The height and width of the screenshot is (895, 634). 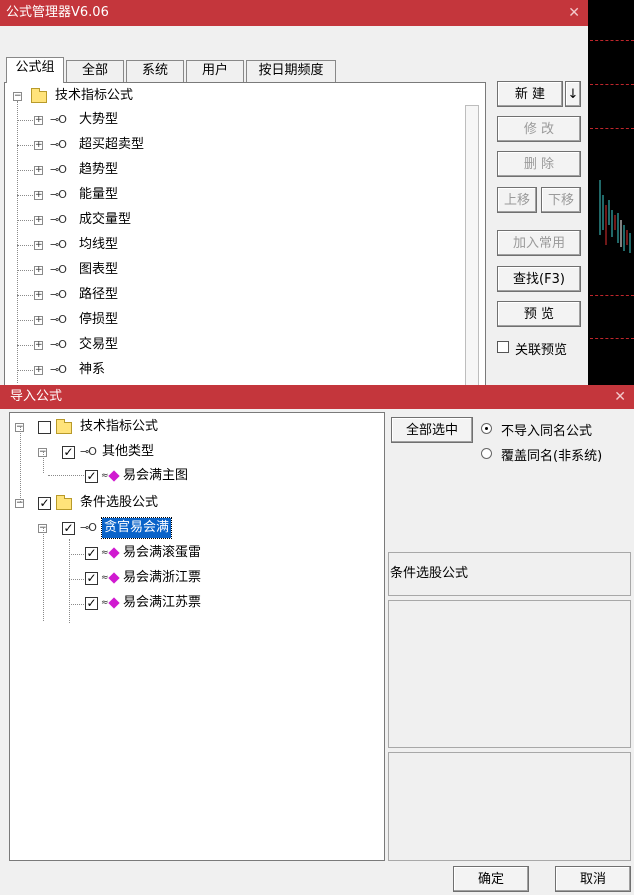 I want to click on tab-system: 系统, so click(x=155, y=71).